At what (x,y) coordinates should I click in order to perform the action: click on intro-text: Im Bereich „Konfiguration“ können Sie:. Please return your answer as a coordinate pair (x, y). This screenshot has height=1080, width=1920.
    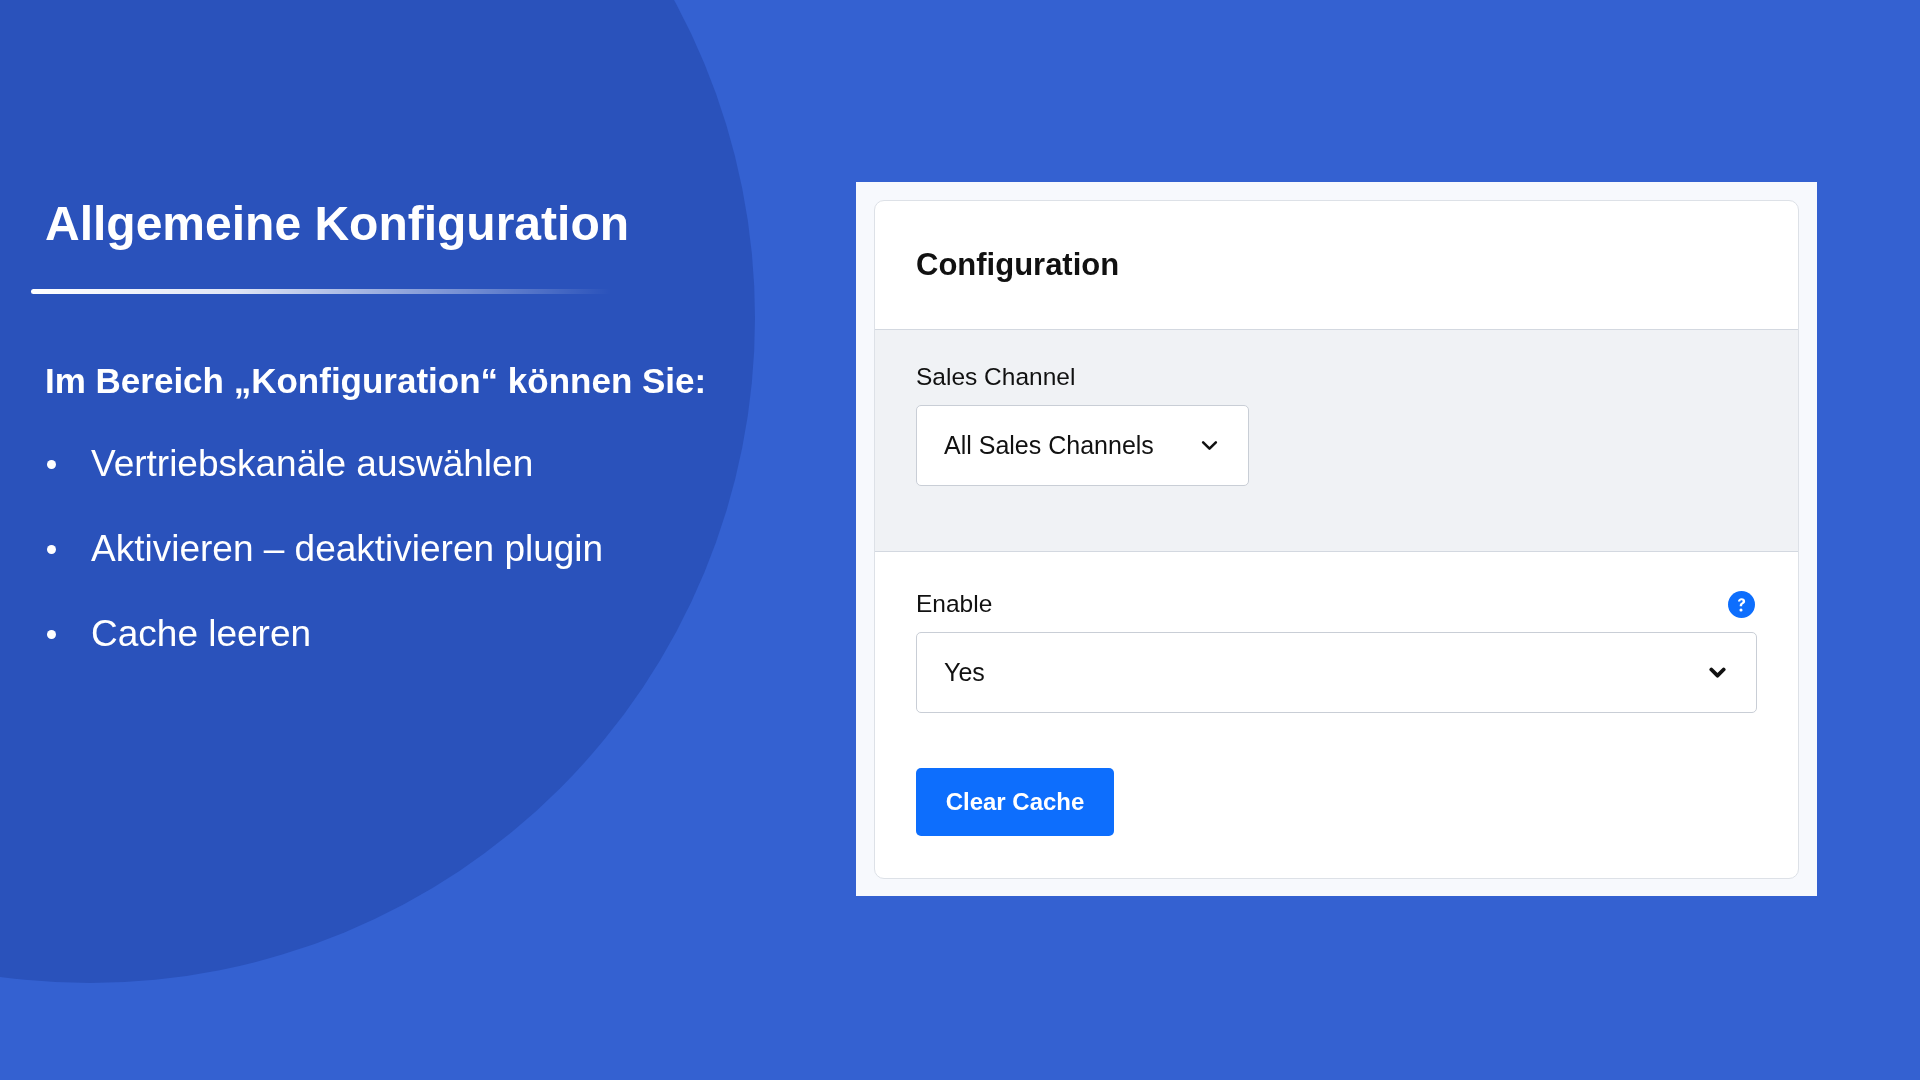
    Looking at the image, I should click on (376, 381).